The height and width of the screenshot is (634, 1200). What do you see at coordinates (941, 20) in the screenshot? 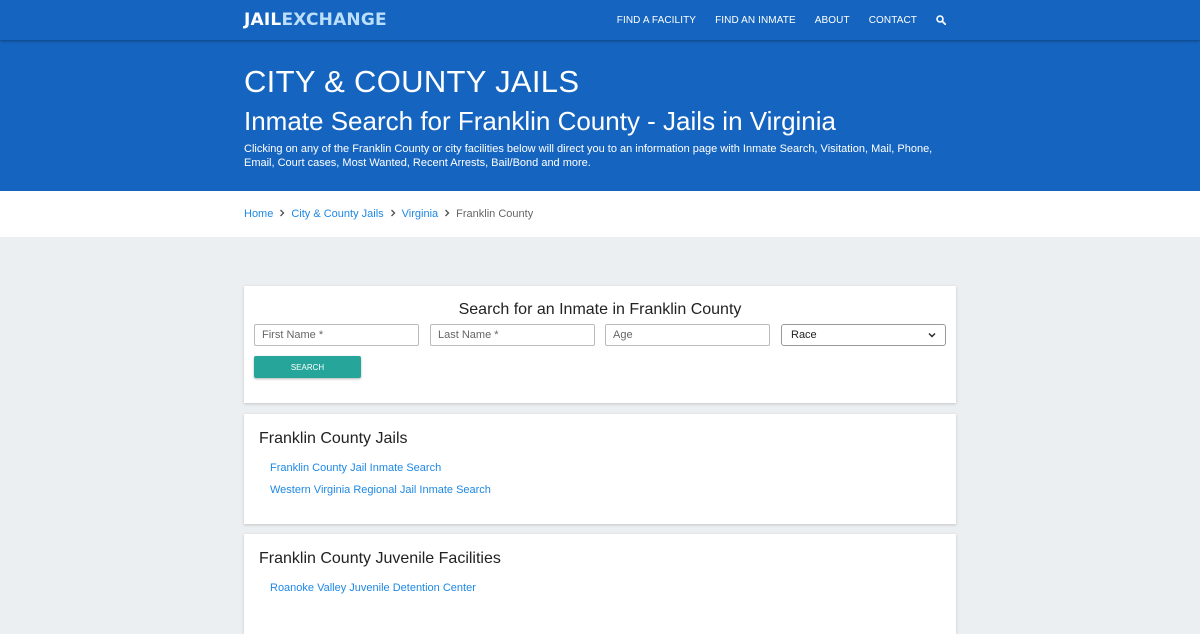
I see `search-icon` at bounding box center [941, 20].